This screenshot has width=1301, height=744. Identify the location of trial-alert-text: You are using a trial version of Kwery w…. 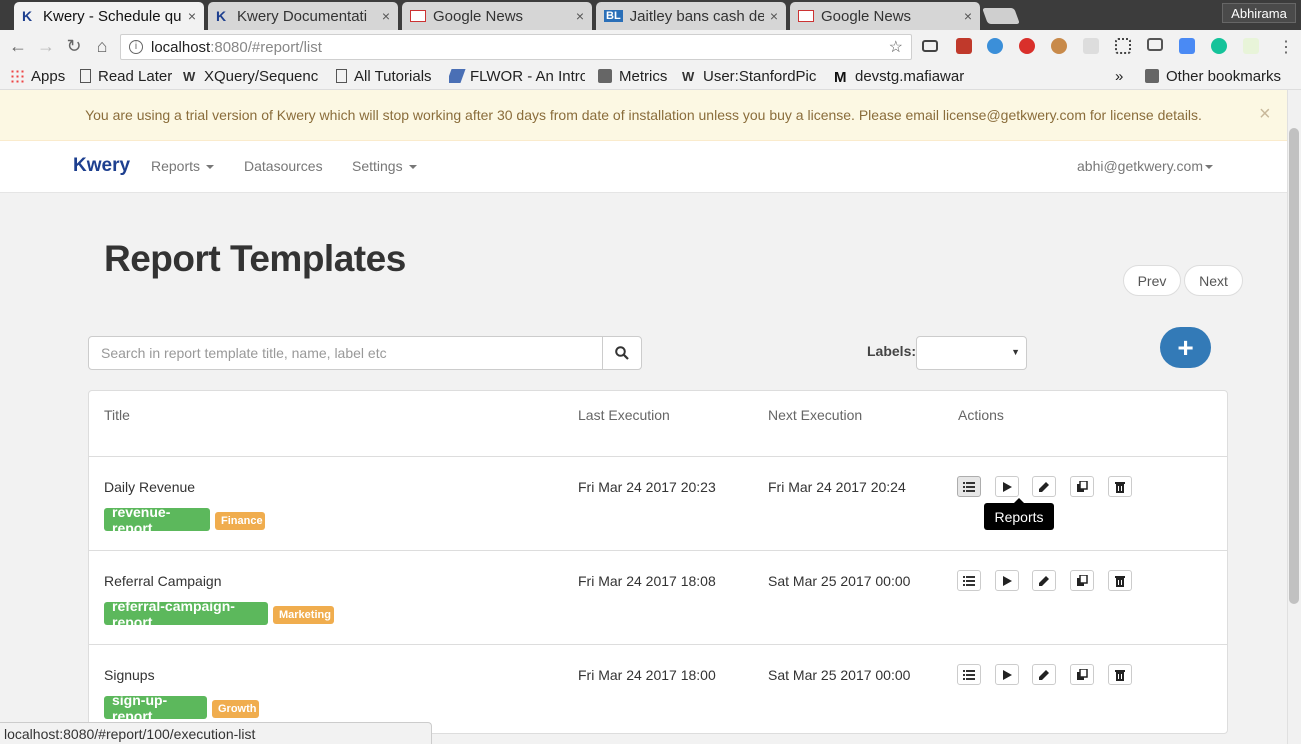
(643, 115).